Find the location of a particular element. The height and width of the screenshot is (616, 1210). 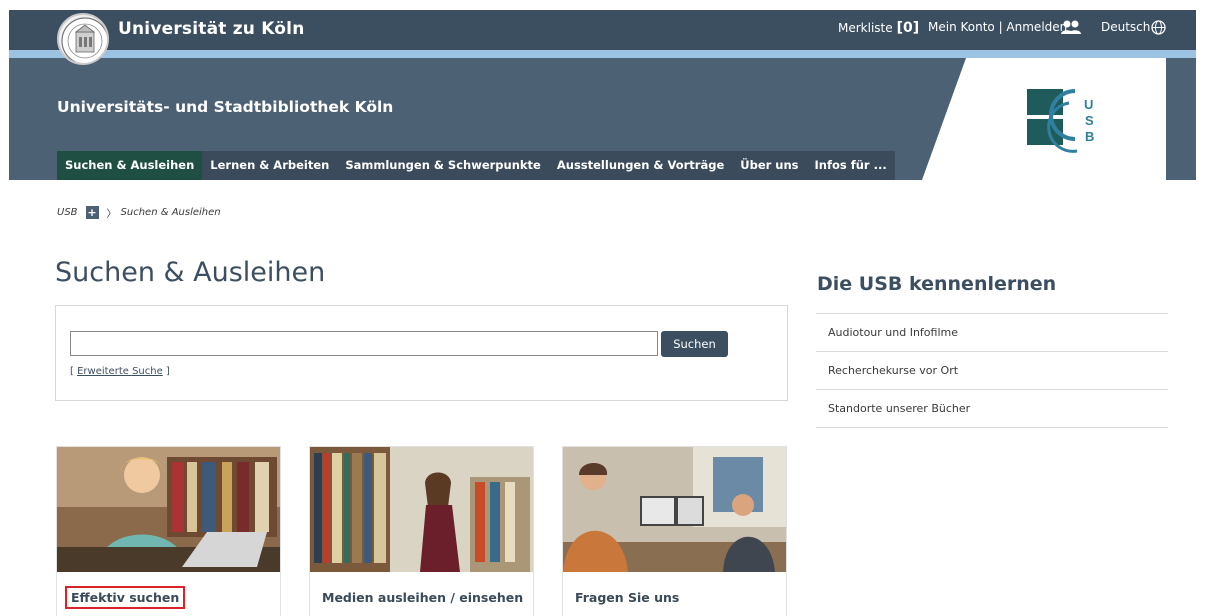

breadcrumb-expand-icon: + is located at coordinates (92, 212).